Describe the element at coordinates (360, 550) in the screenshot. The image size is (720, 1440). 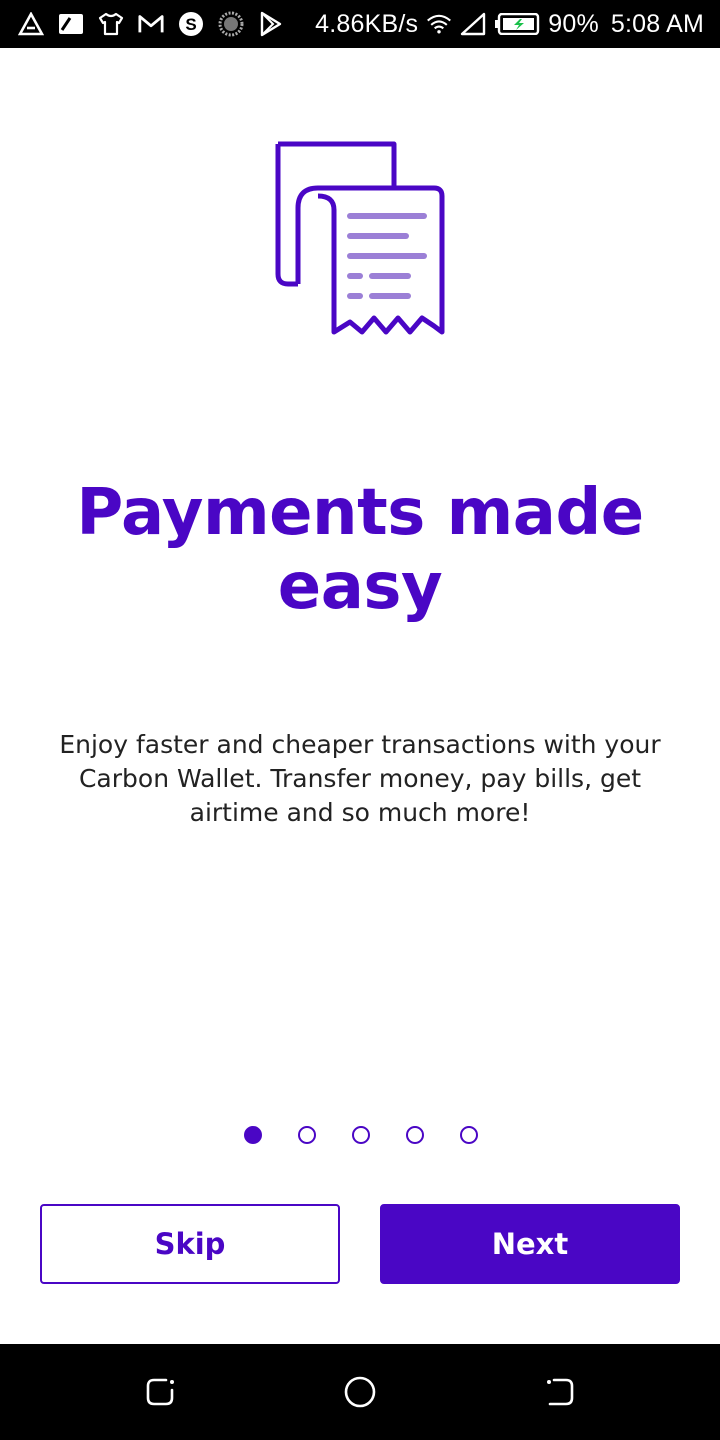
I see `onboarding-title: Payments made easy` at that location.